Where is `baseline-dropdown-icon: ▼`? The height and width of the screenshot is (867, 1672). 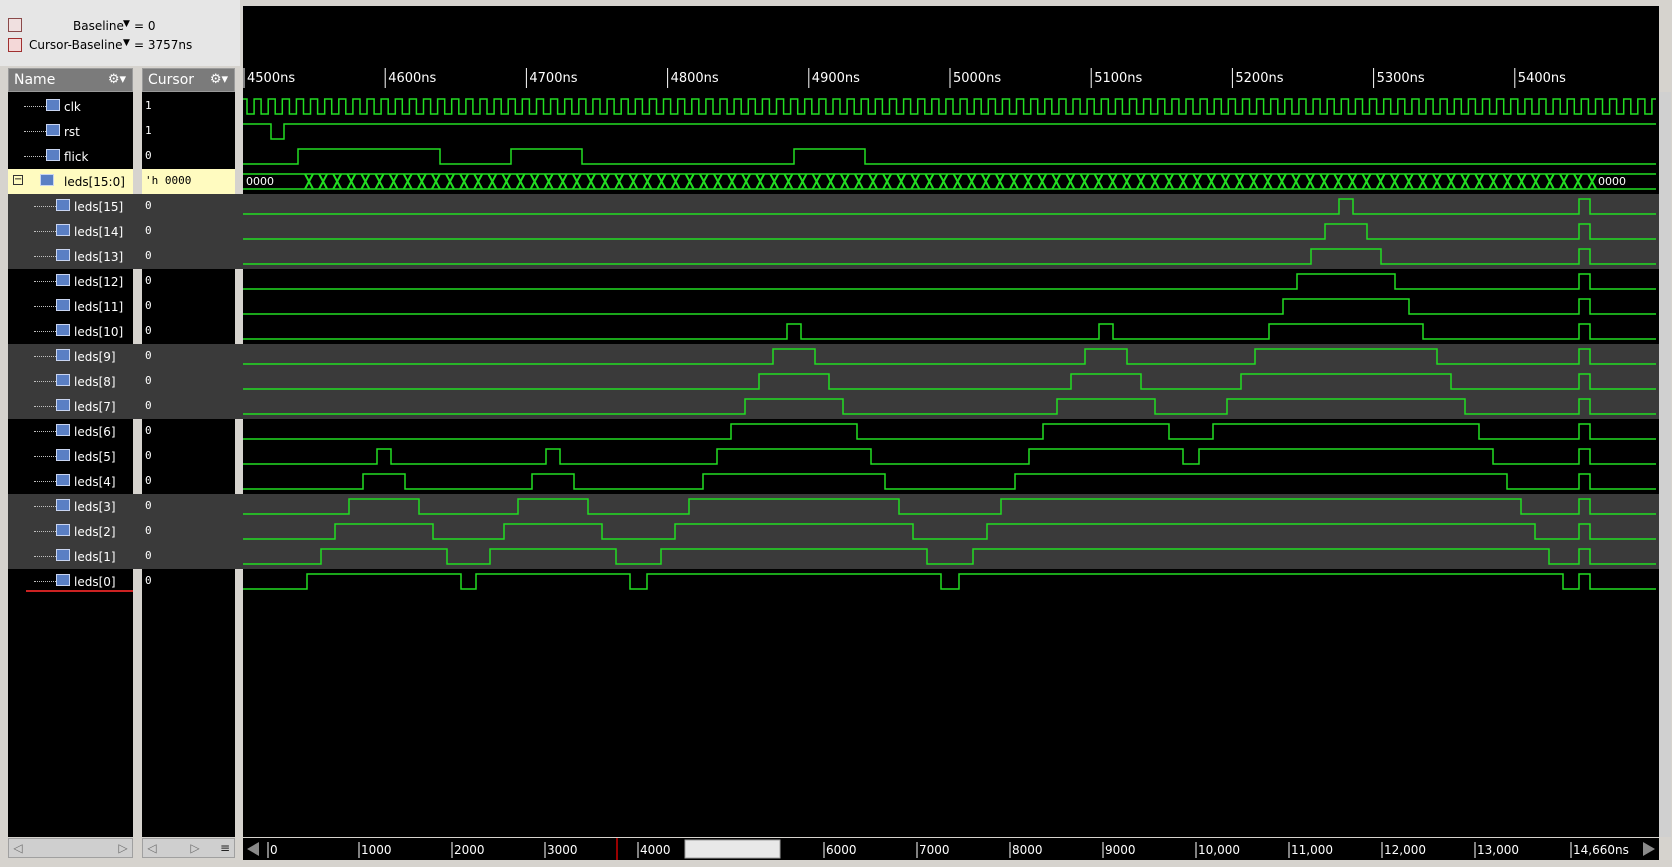 baseline-dropdown-icon: ▼ is located at coordinates (126, 24).